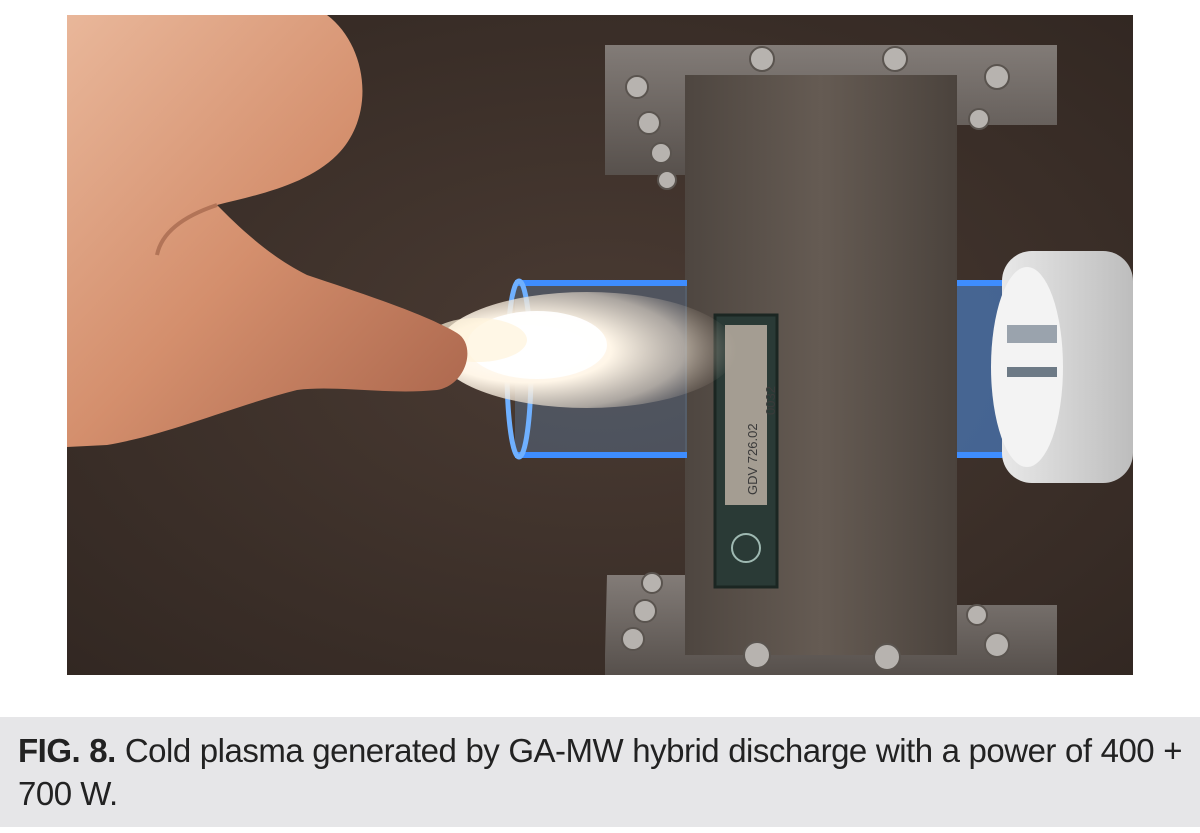 The width and height of the screenshot is (1200, 833). Describe the element at coordinates (752, 459) in the screenshot. I see `plate-text-line1: GDV 726.02` at that location.